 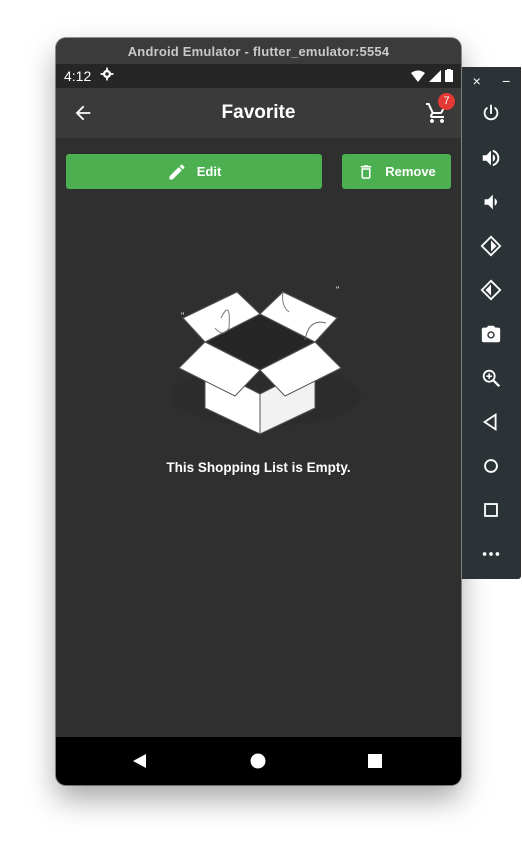 I want to click on nav-home-icon, so click(x=258, y=761).